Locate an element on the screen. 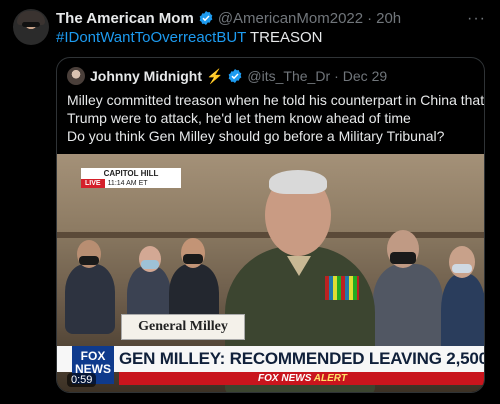  background-person-head is located at coordinates (462, 262).